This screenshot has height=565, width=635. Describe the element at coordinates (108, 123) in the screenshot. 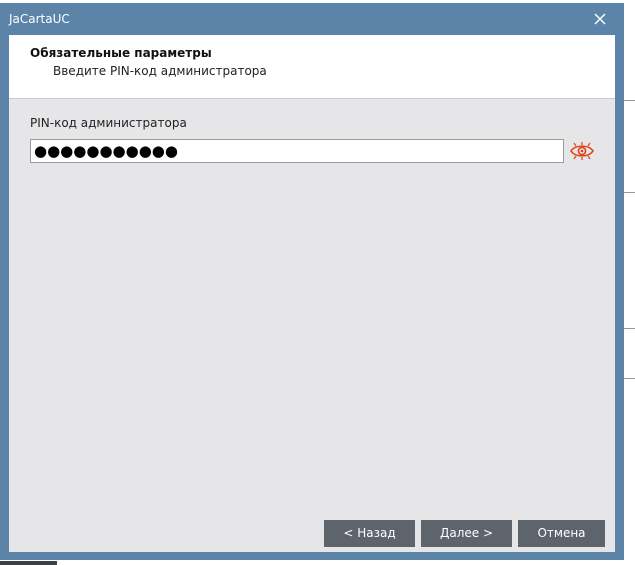

I see `pin-label: PIN-код администратора` at that location.